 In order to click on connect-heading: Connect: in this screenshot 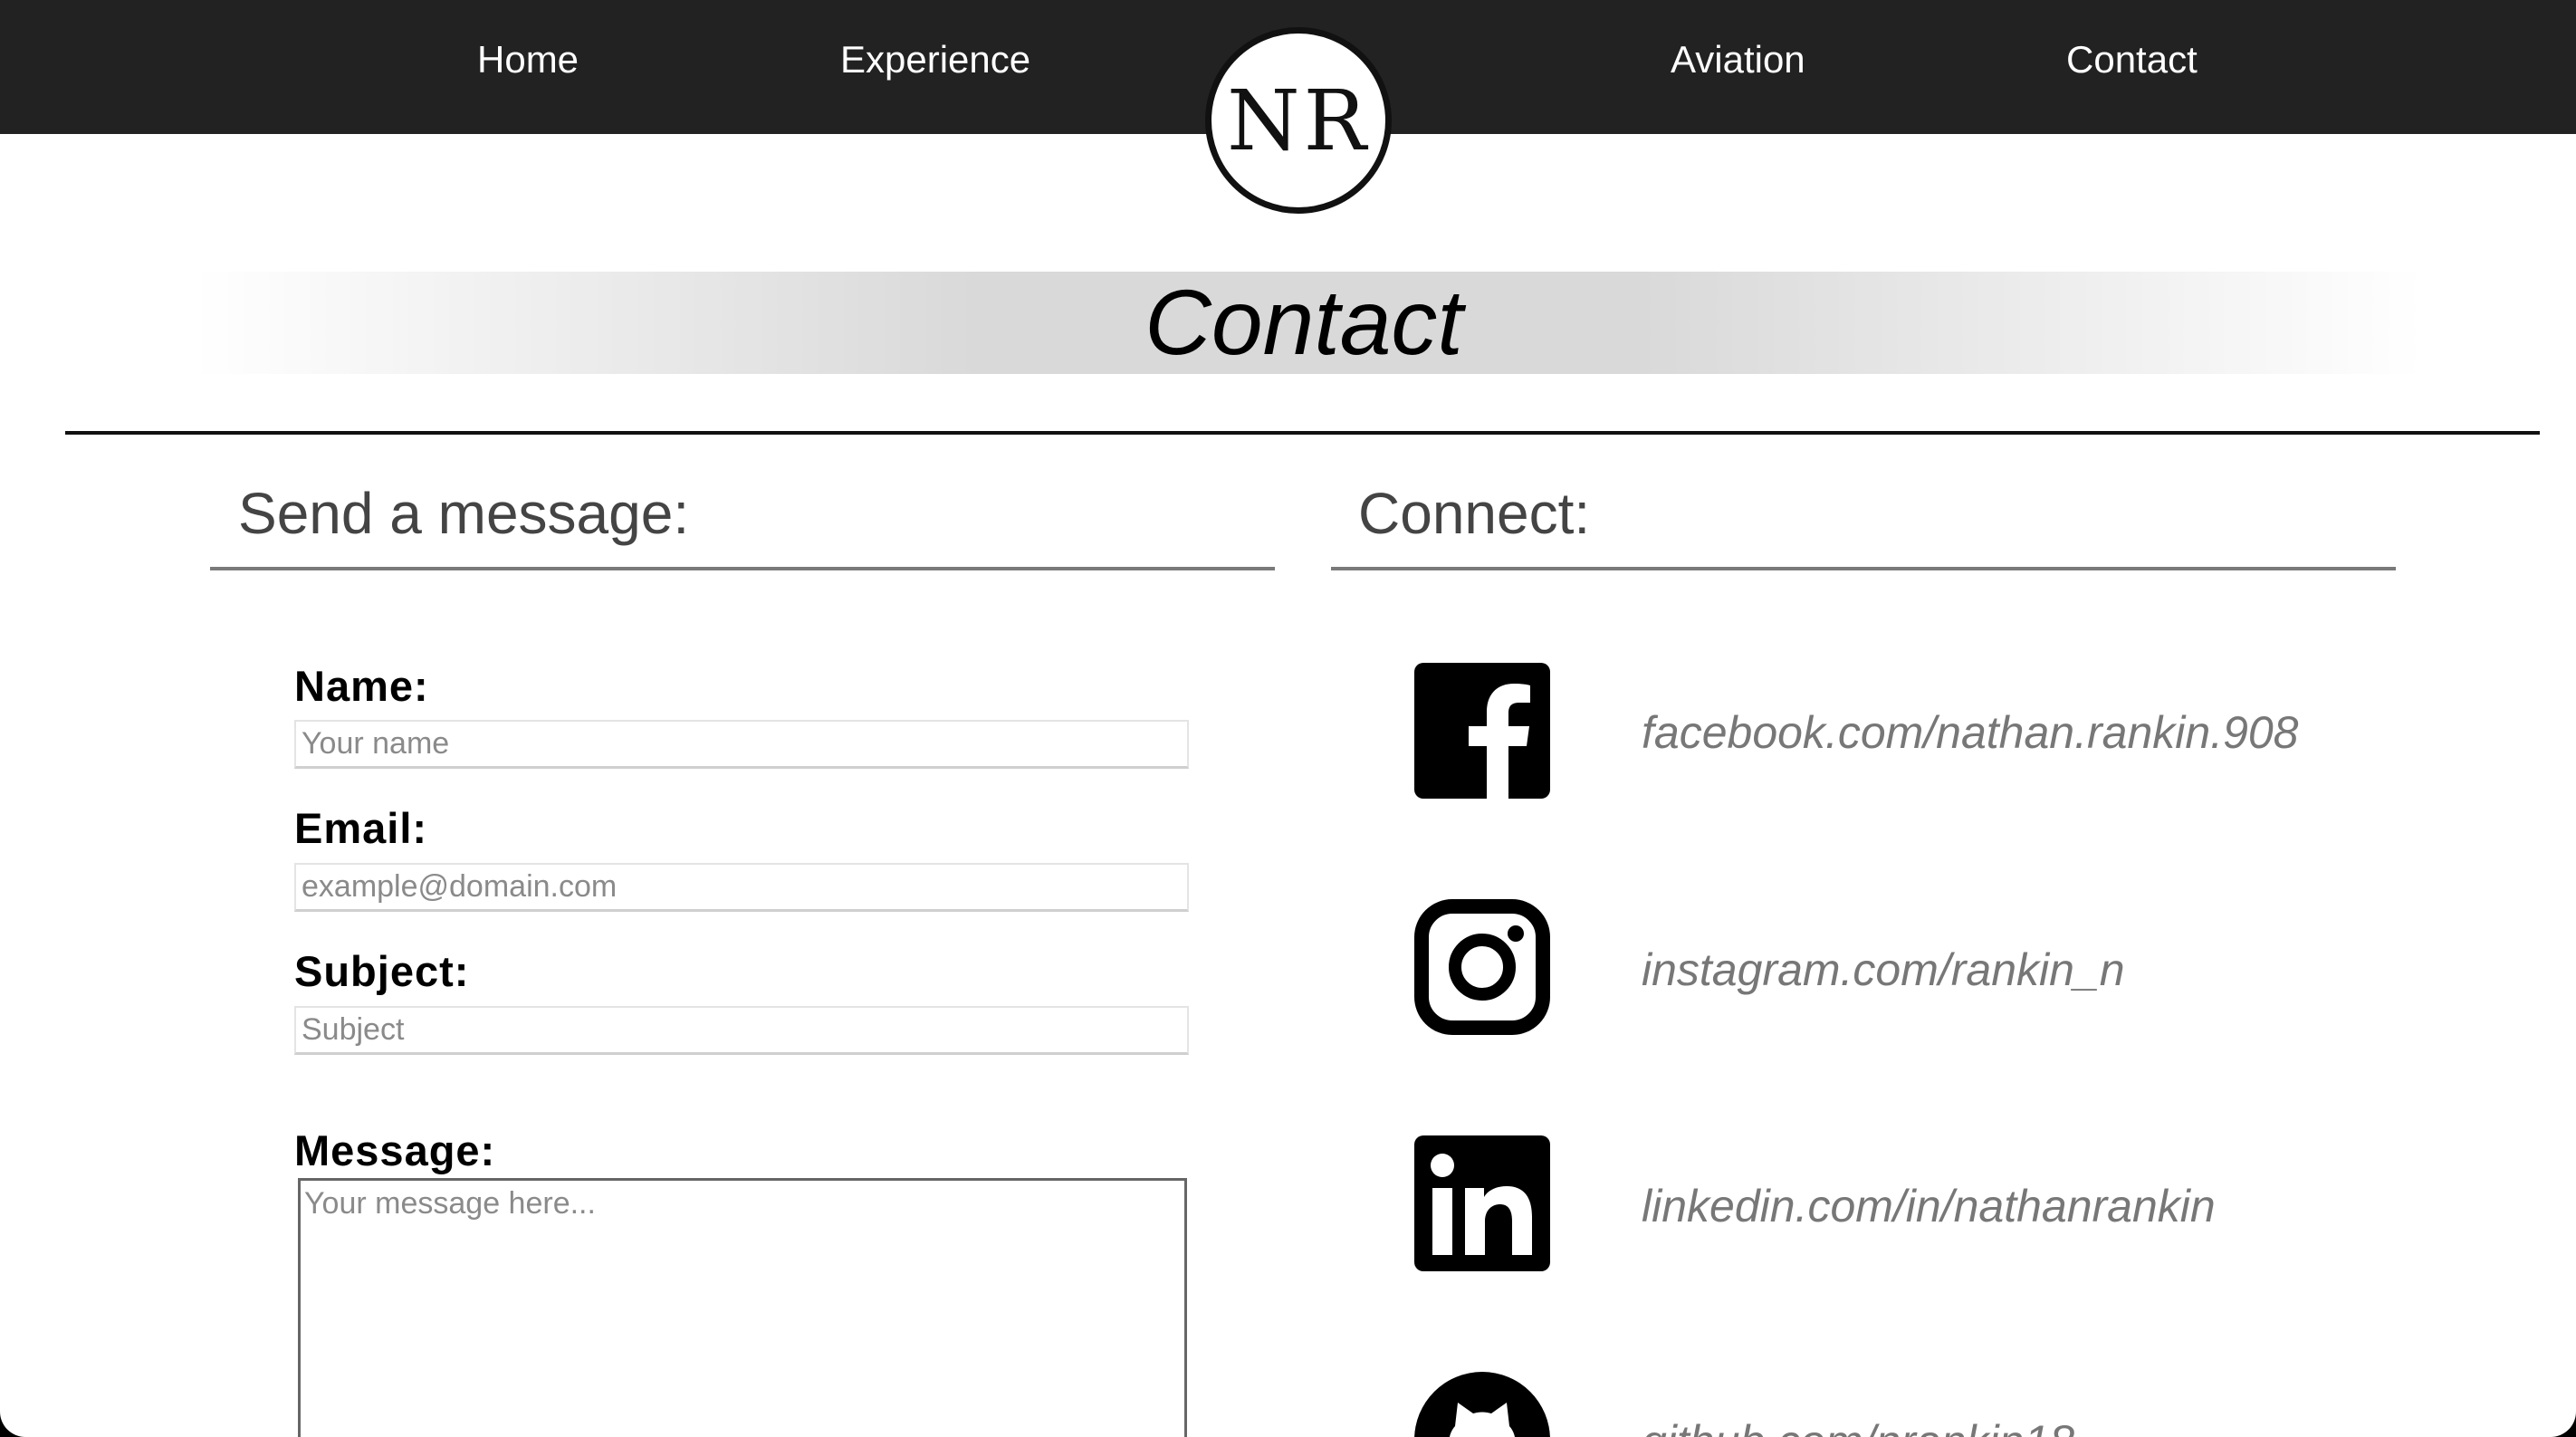, I will do `click(1474, 514)`.